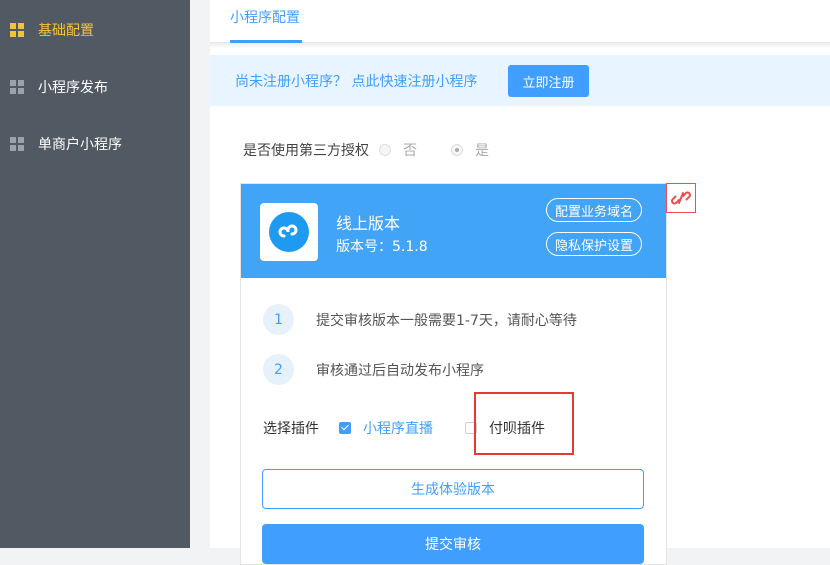 This screenshot has width=830, height=565. Describe the element at coordinates (520, 21) in the screenshot. I see `tab-bar: 小程序配置` at that location.